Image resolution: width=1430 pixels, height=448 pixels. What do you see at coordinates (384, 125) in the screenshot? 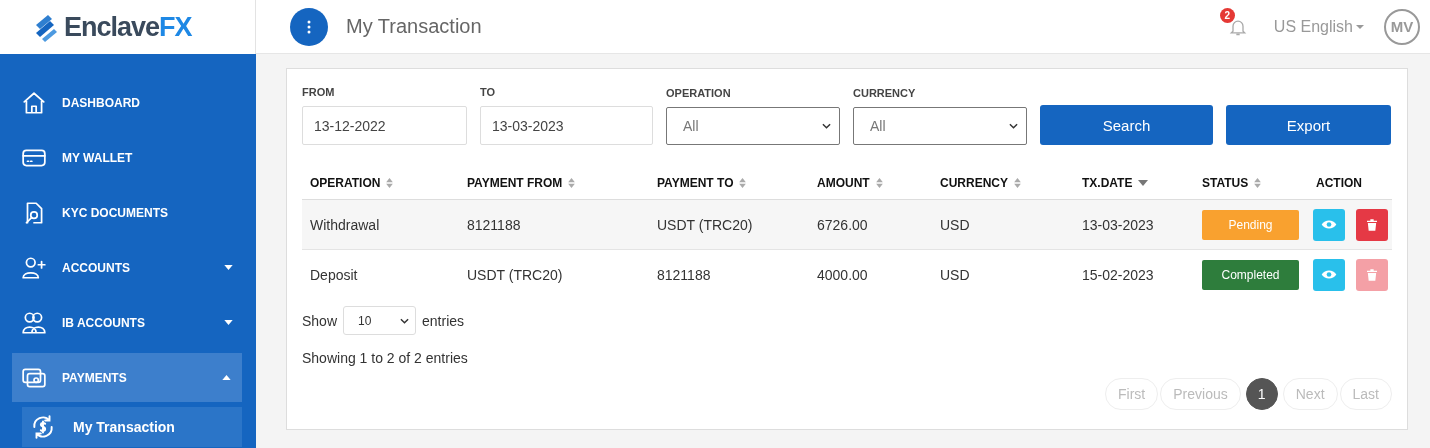
I see `date-field: 13-12-2022` at bounding box center [384, 125].